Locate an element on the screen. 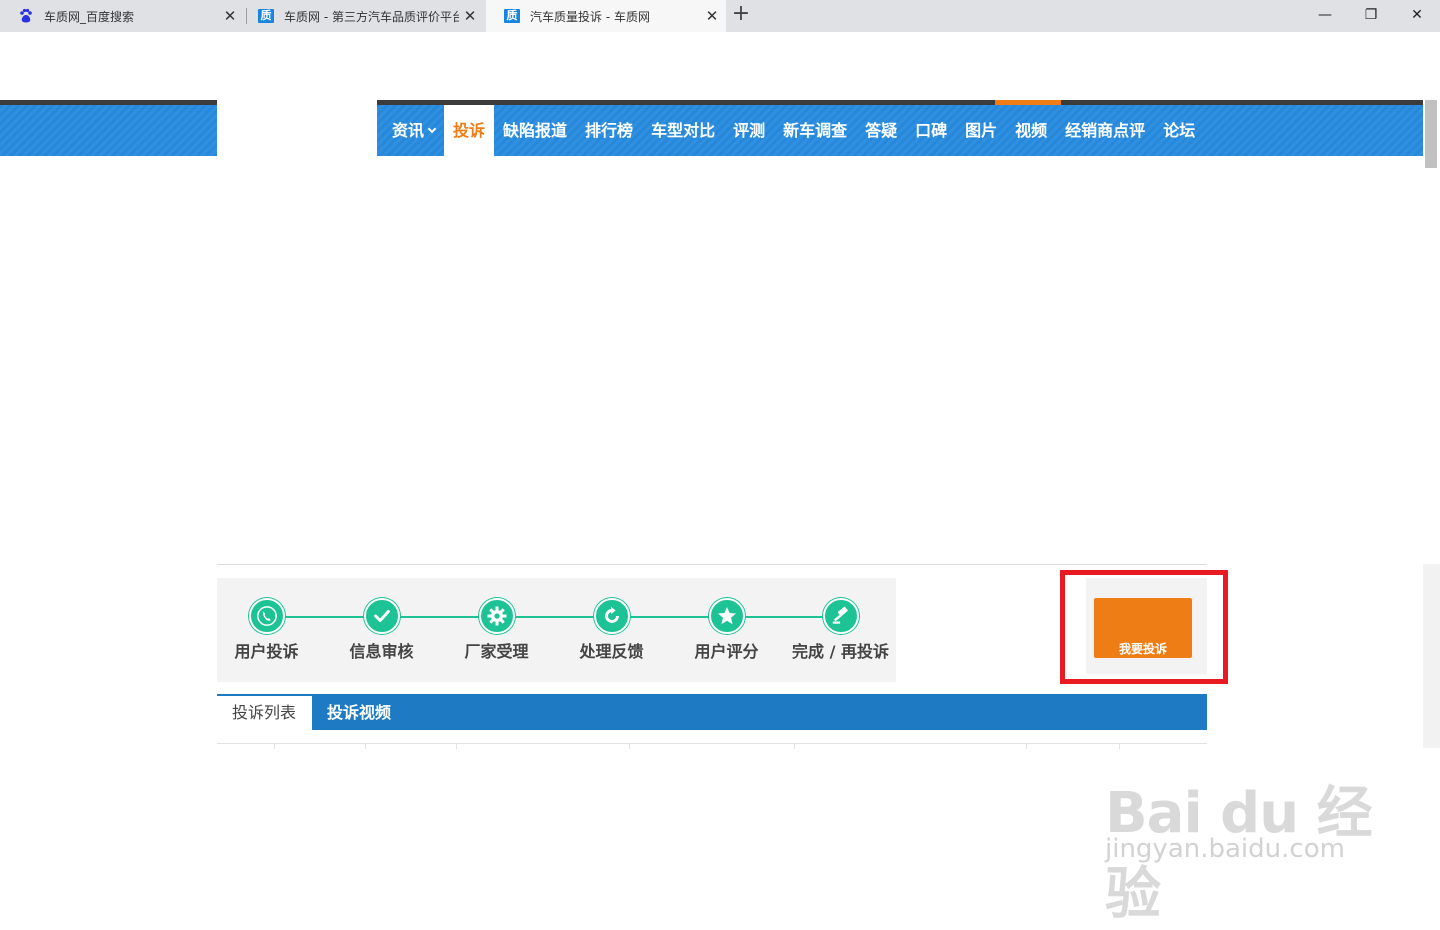 Image resolution: width=1440 pixels, height=930 pixels. complaint-process-steps: 用户投诉 信息审核 厂家受理 处理反馈 用户评分 完成 / 再投诉 is located at coordinates (556, 630).